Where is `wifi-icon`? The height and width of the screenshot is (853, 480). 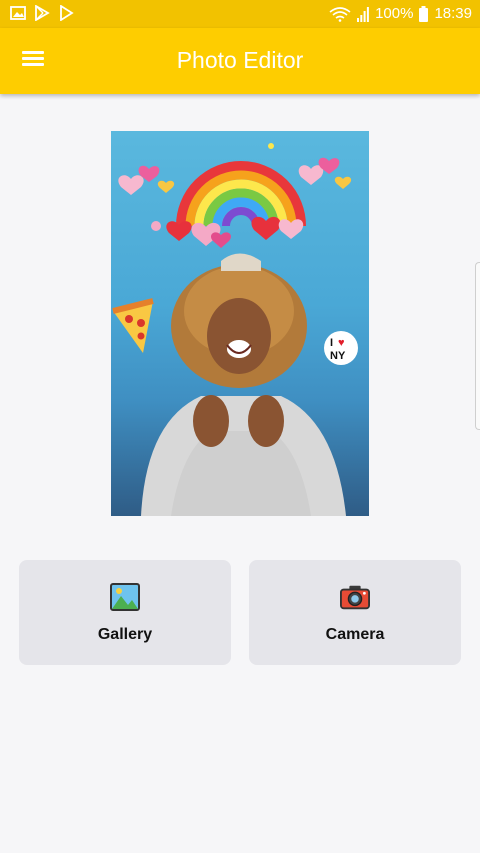 wifi-icon is located at coordinates (340, 14).